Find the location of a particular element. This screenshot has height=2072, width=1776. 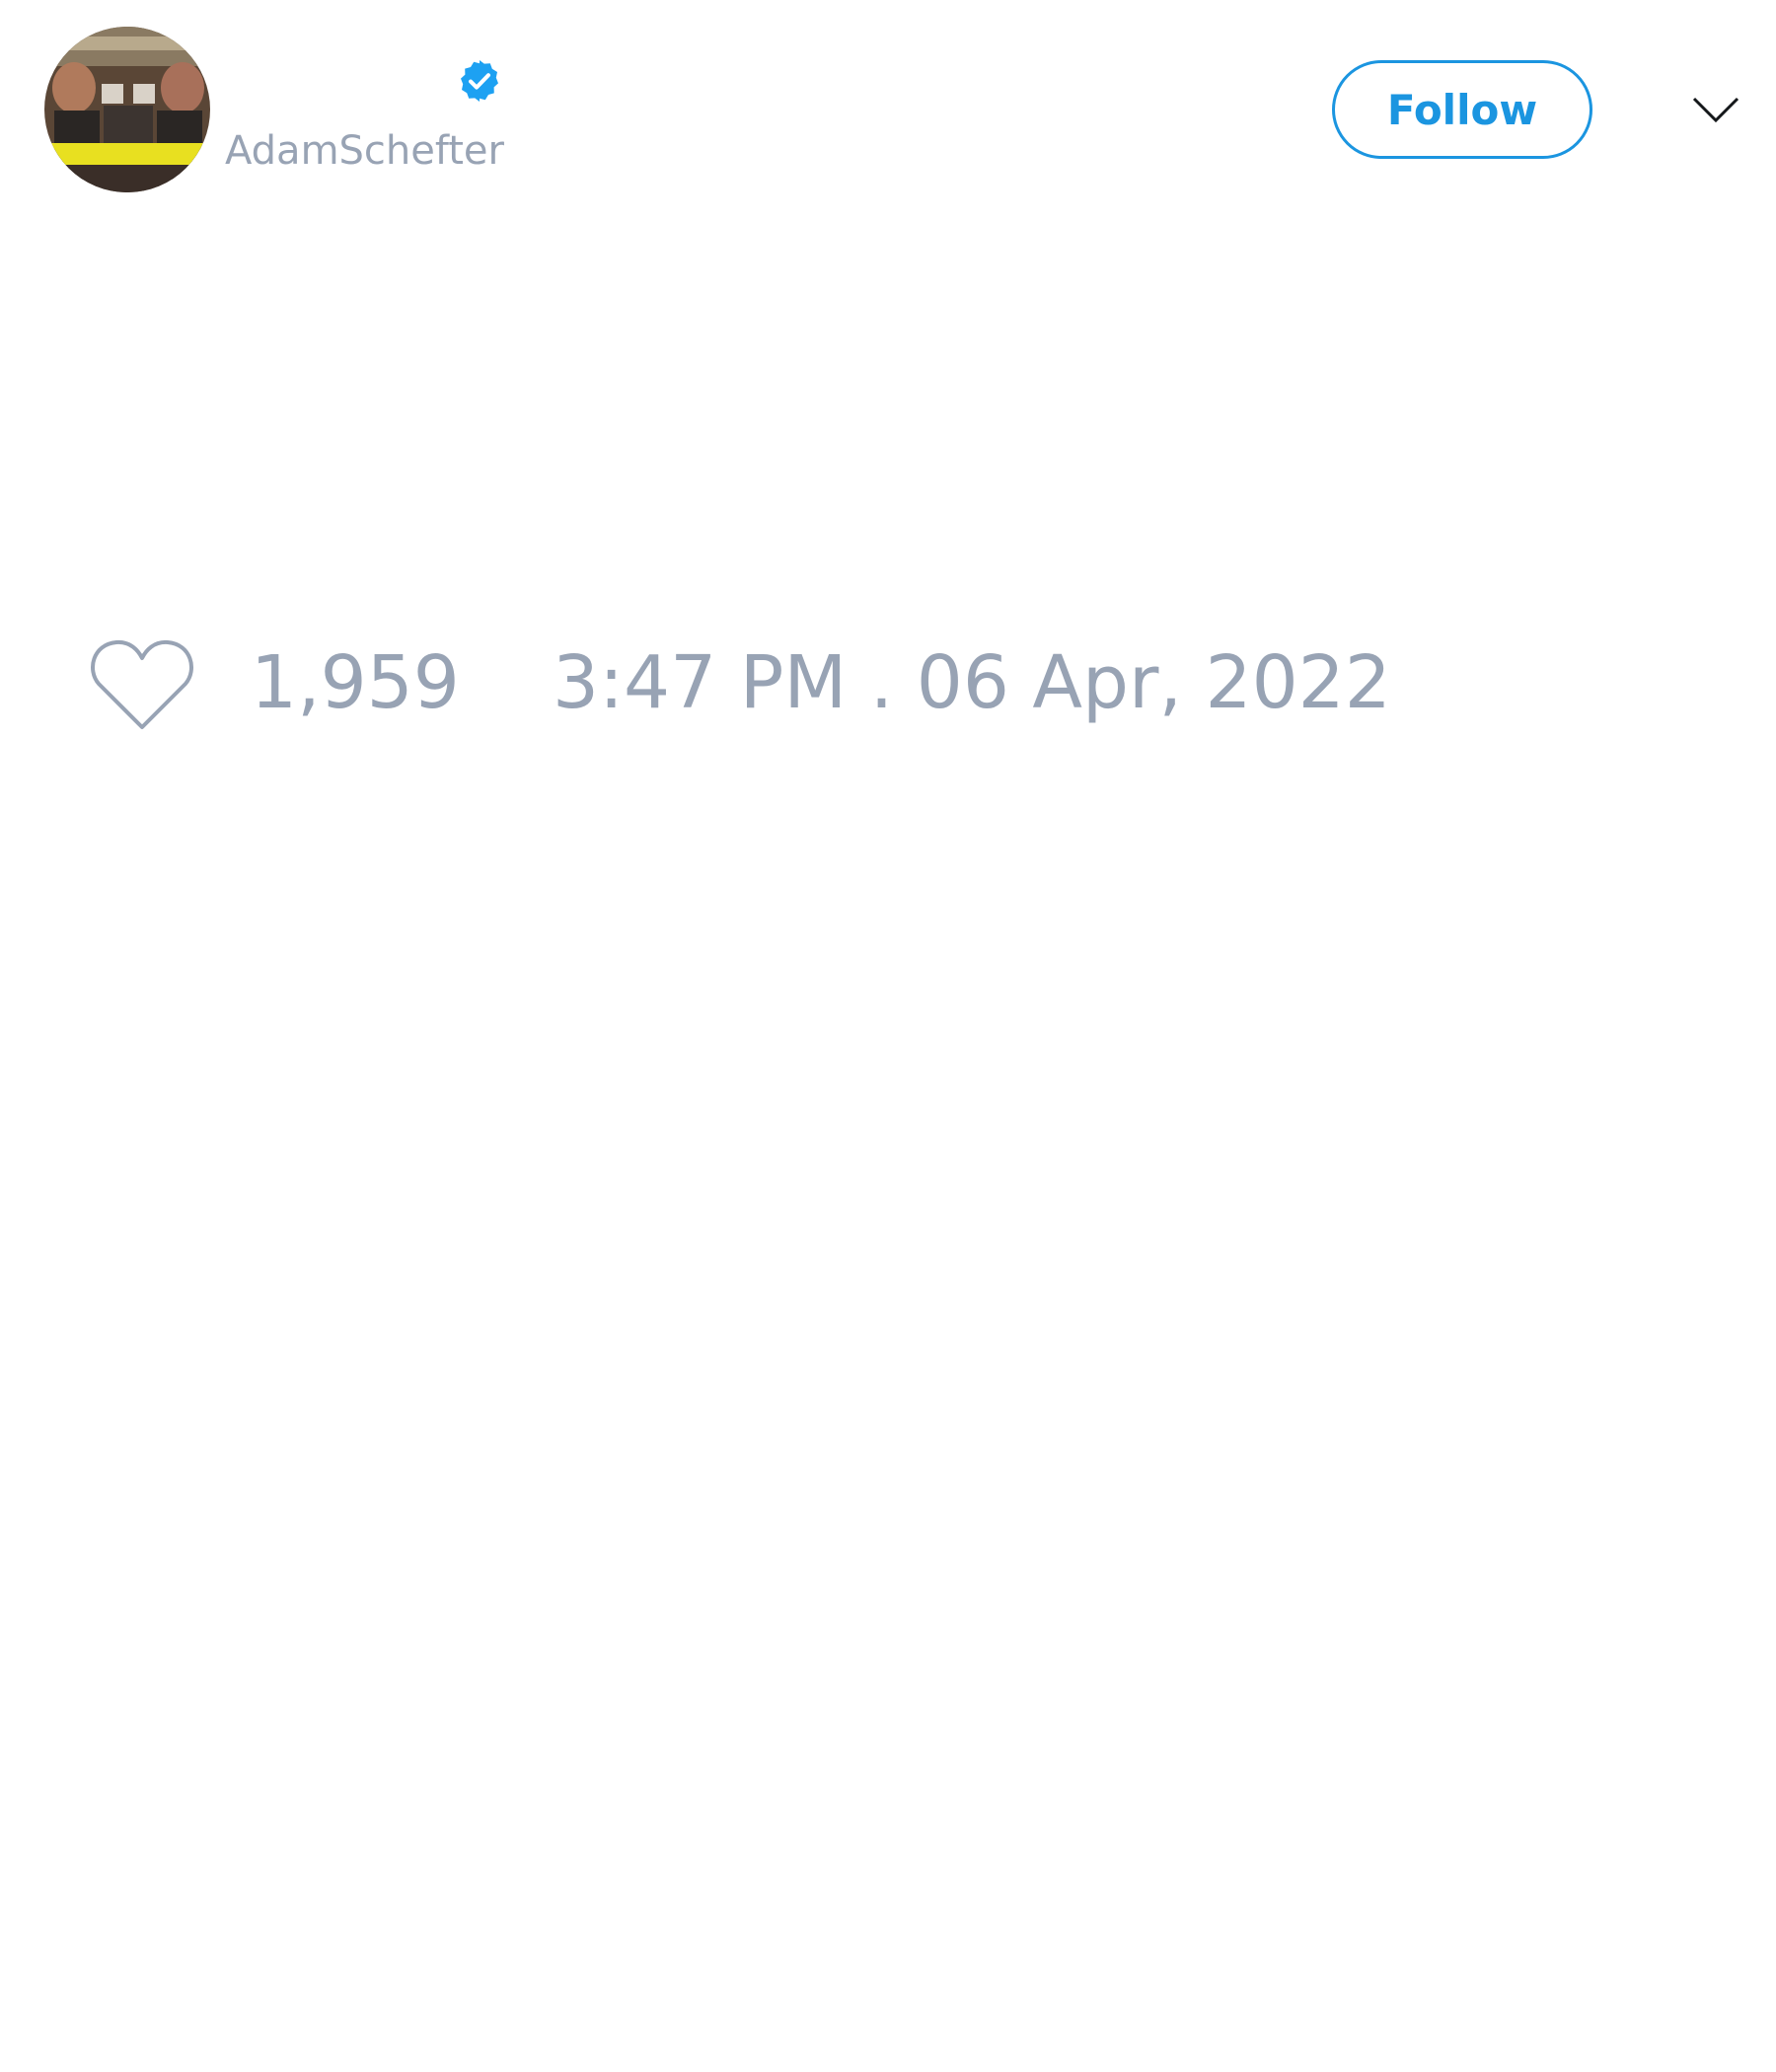

verified-badge-icon is located at coordinates (480, 81).